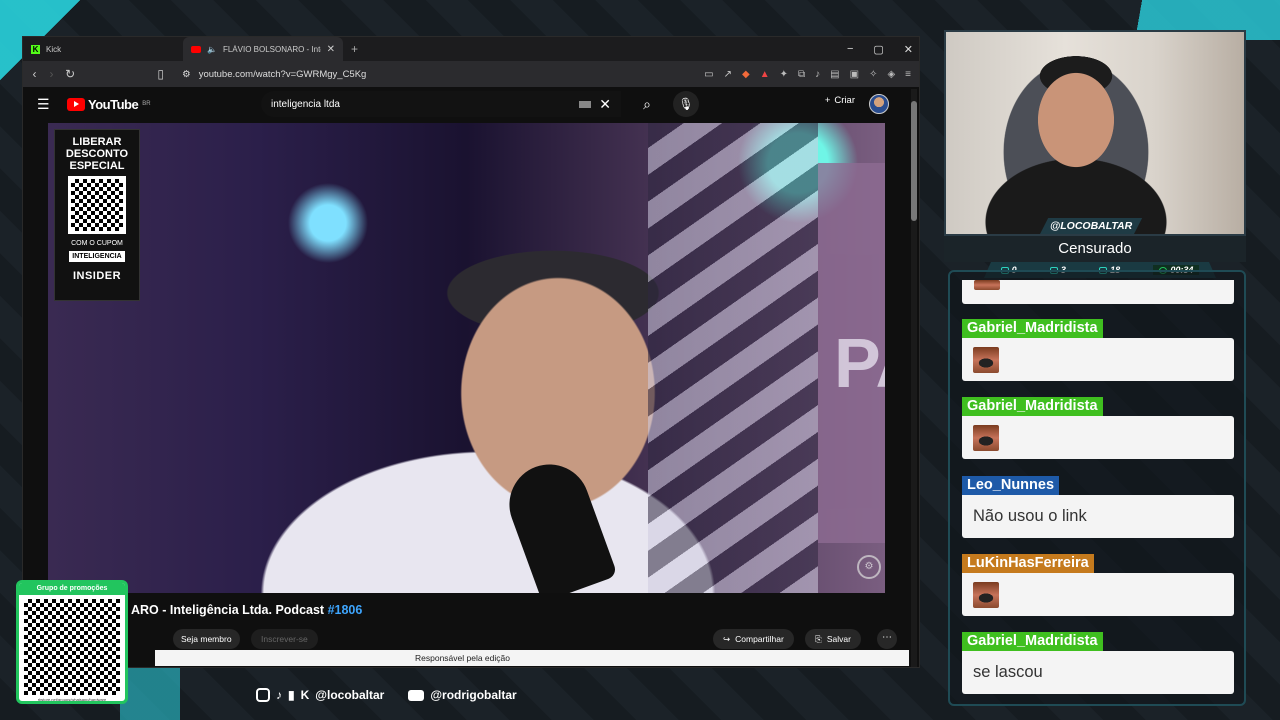  Describe the element at coordinates (1028, 563) in the screenshot. I see `chat-username: LuKinHasFerreira` at that location.